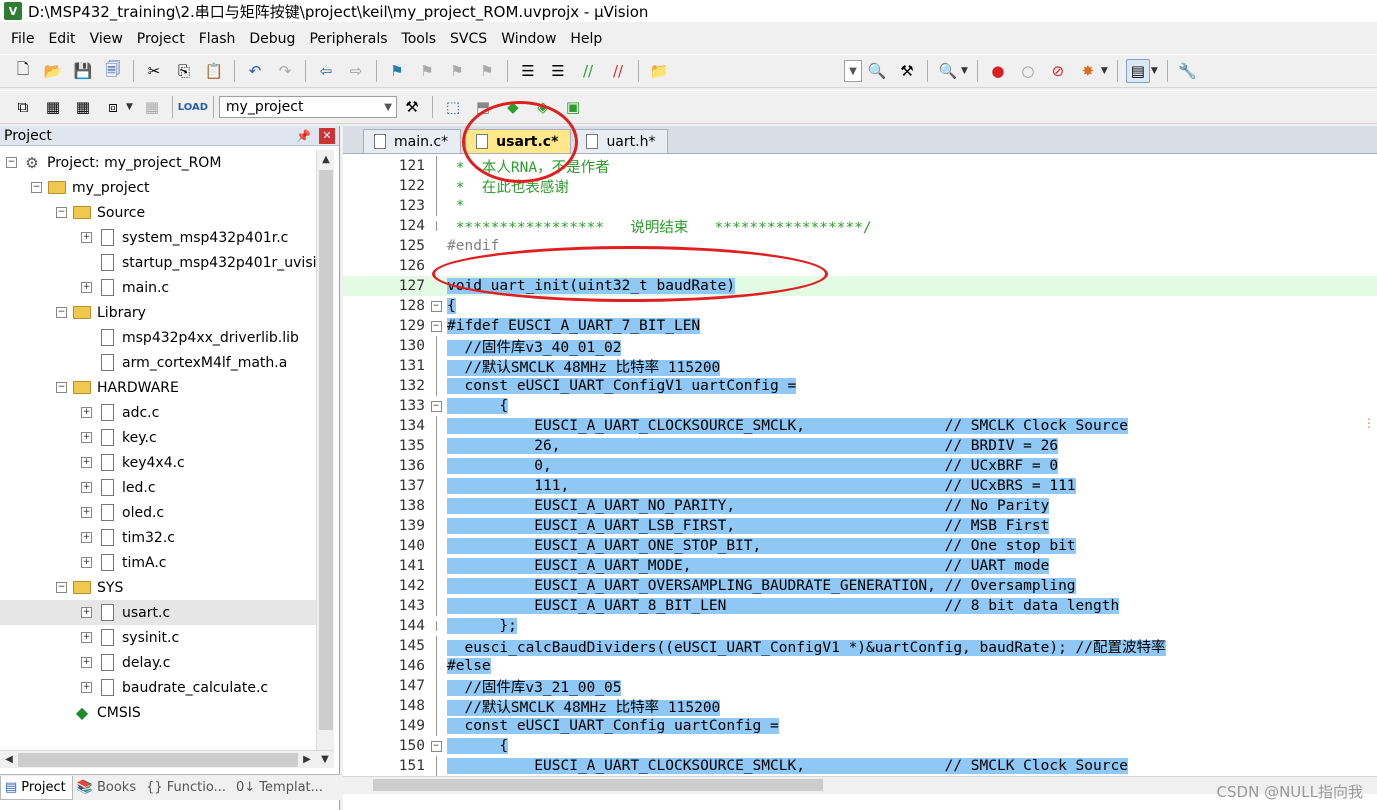 Image resolution: width=1377 pixels, height=810 pixels. I want to click on menu-window: Window, so click(528, 39).